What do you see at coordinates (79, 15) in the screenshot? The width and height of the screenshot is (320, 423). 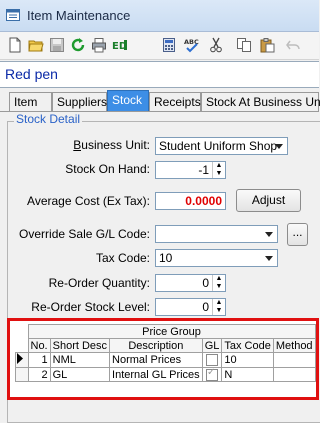 I see `window-title: Item Maintenance` at bounding box center [79, 15].